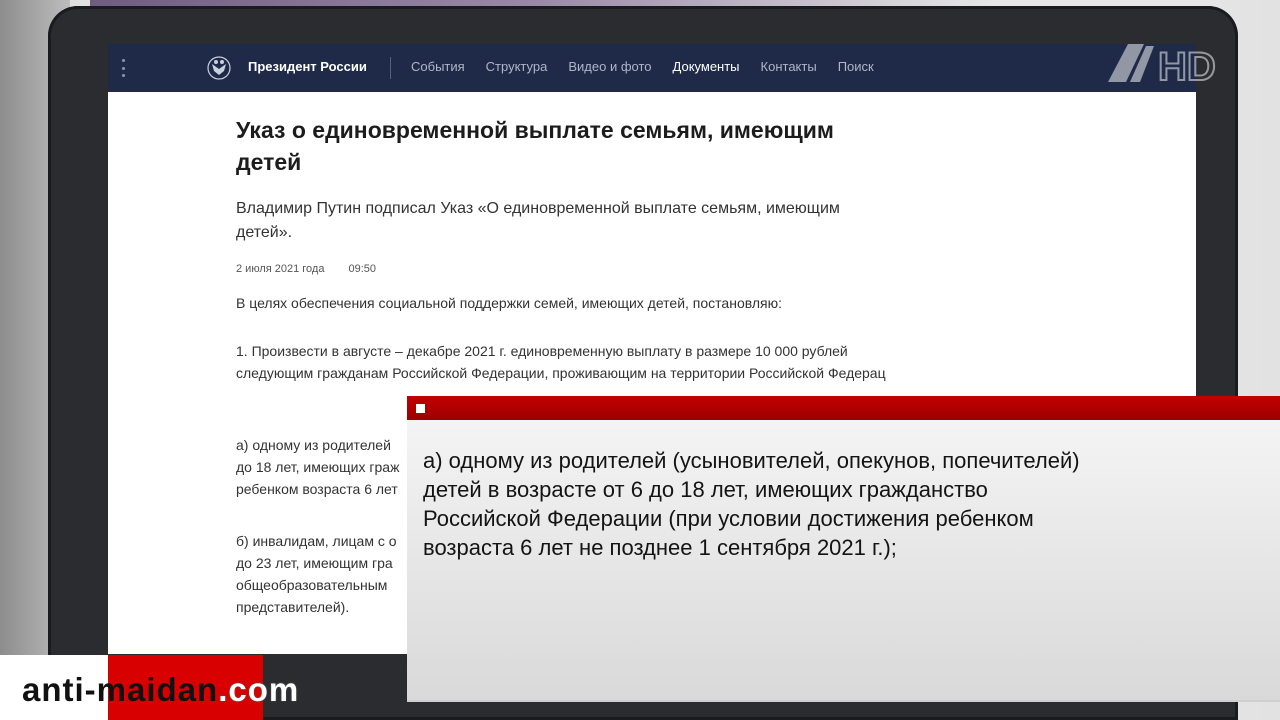  What do you see at coordinates (609, 66) in the screenshot?
I see `nav-item-video-photo: Видео и фото` at bounding box center [609, 66].